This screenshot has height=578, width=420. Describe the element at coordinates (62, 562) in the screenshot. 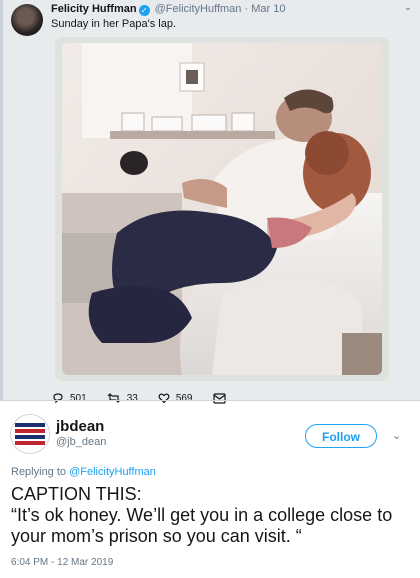

I see `timestamp: 6:04 PM - 12 Mar 2019` at that location.